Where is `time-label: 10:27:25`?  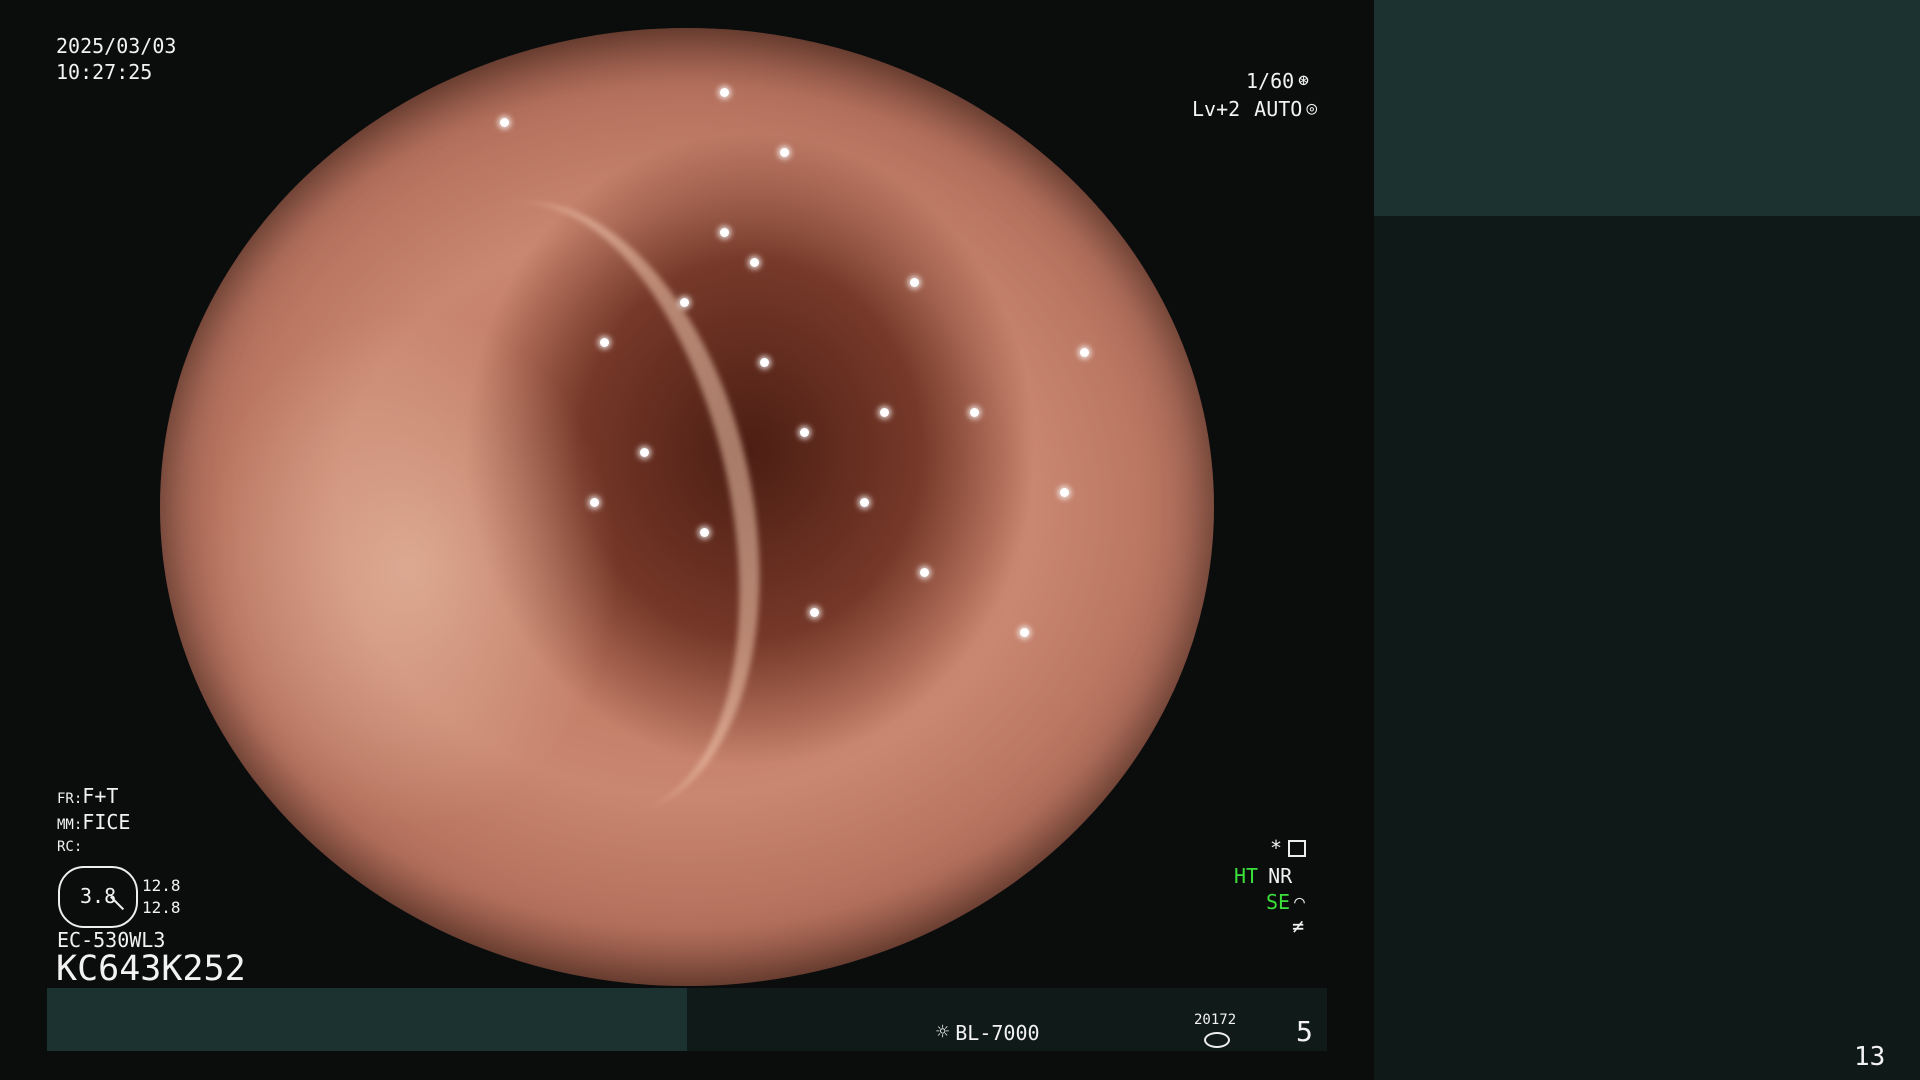
time-label: 10:27:25 is located at coordinates (104, 72).